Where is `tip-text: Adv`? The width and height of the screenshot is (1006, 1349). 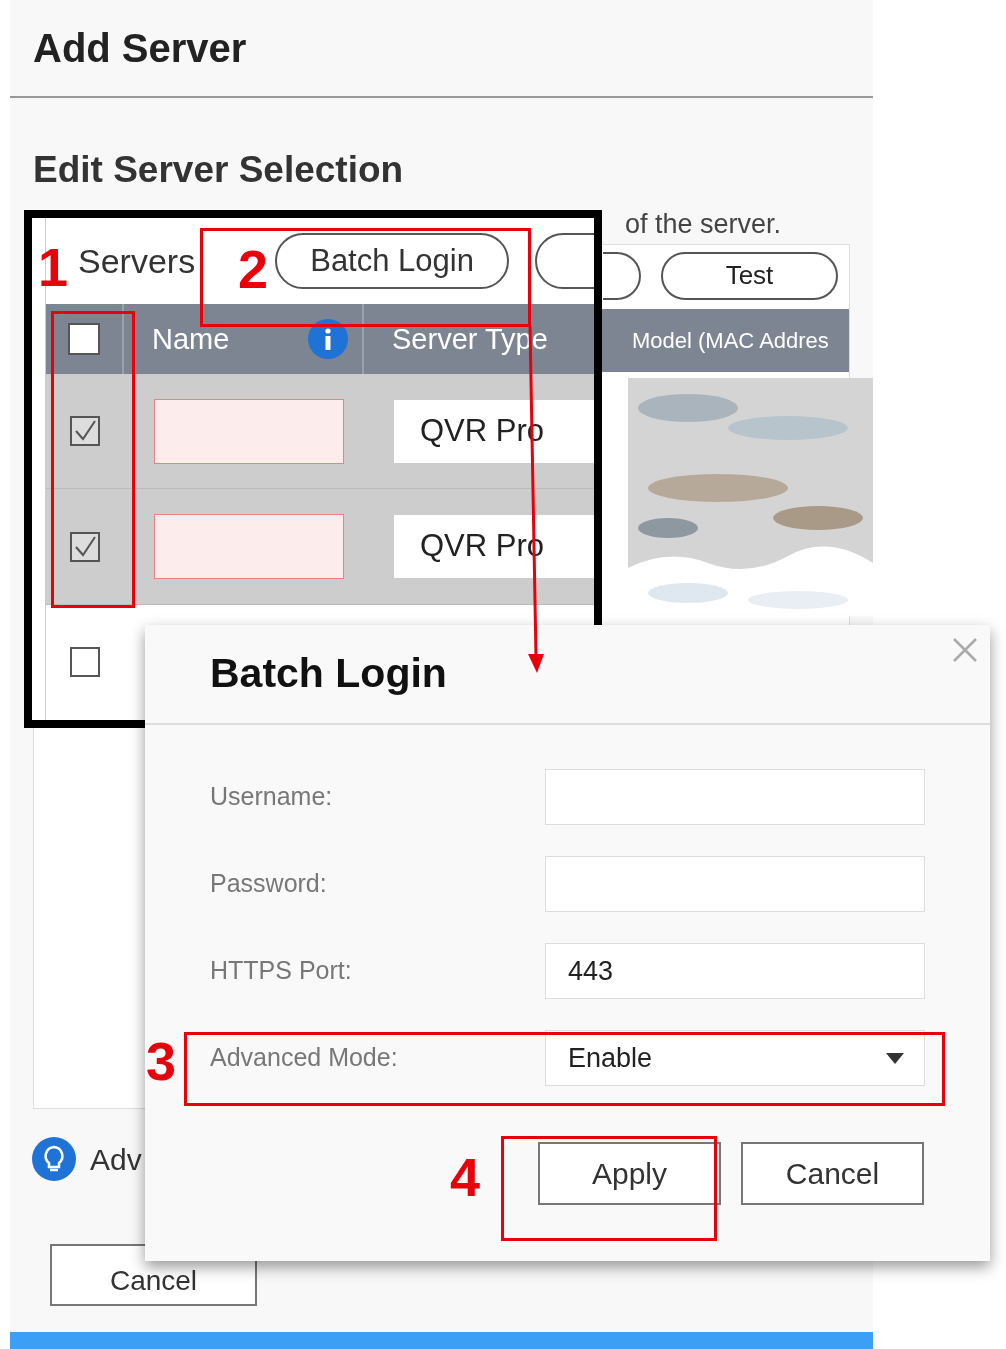
tip-text: Adv is located at coordinates (116, 1159).